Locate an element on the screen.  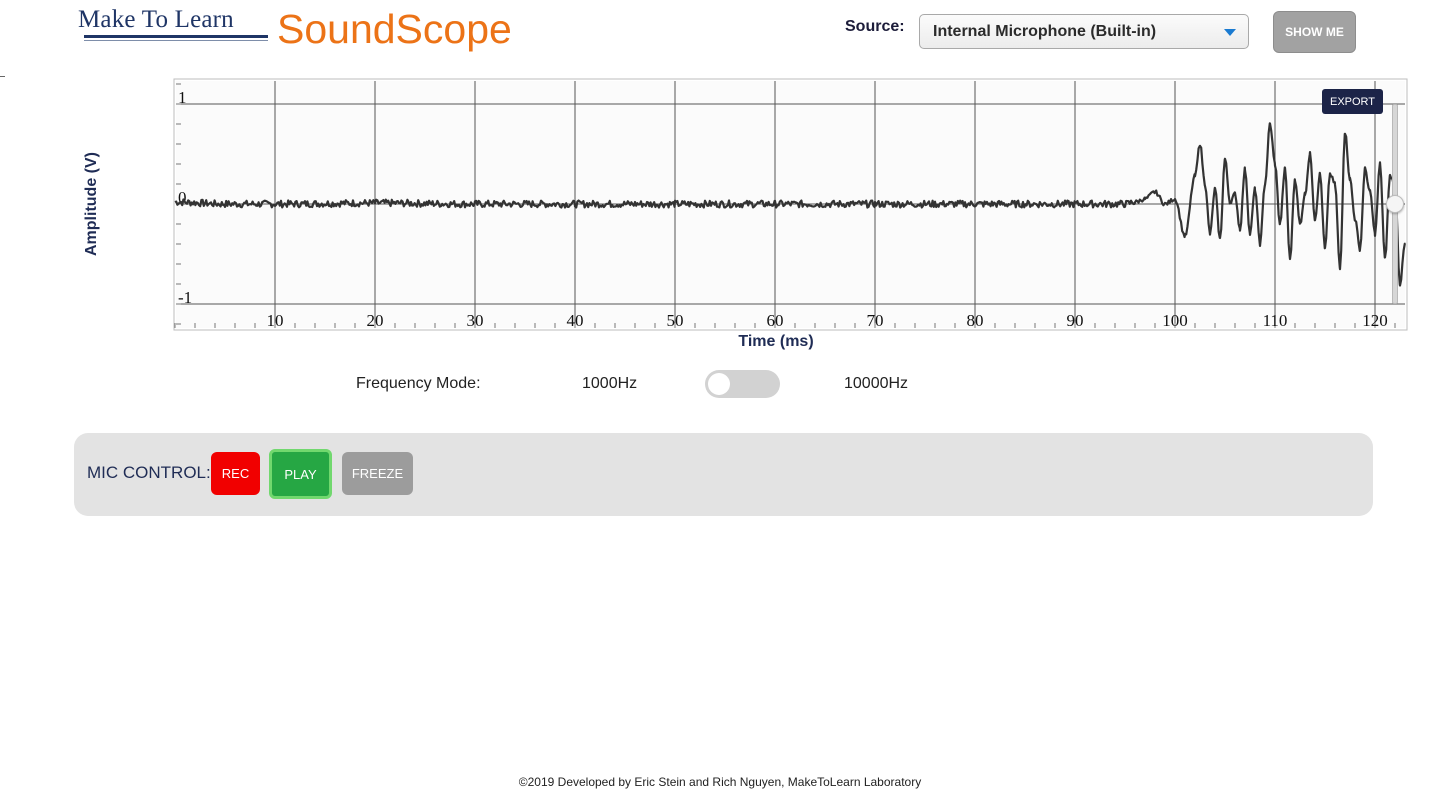
export-button: EXPORT is located at coordinates (1352, 101).